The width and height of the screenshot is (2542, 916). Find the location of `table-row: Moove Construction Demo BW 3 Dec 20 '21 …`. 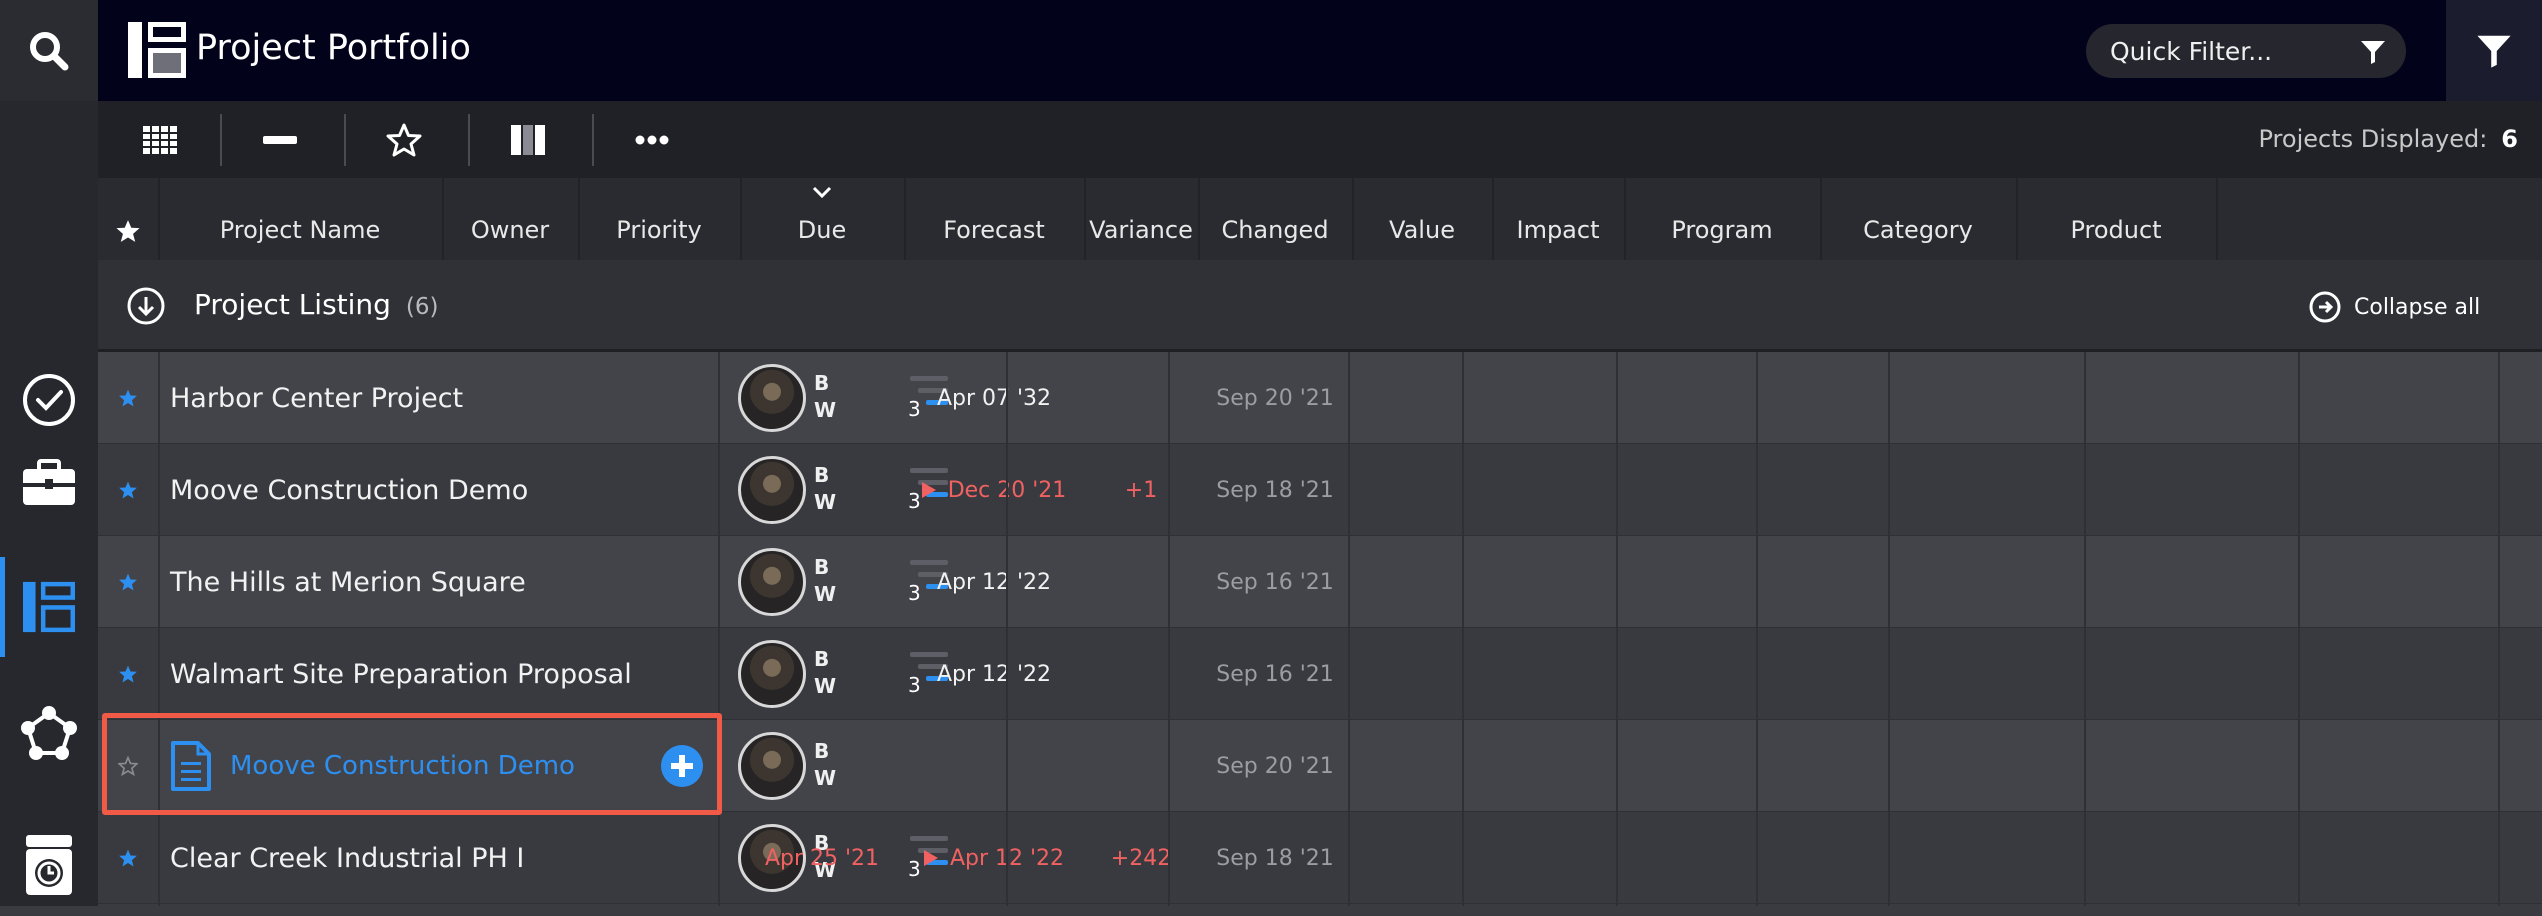

table-row: Moove Construction Demo BW 3 Dec 20 '21 … is located at coordinates (1320, 490).